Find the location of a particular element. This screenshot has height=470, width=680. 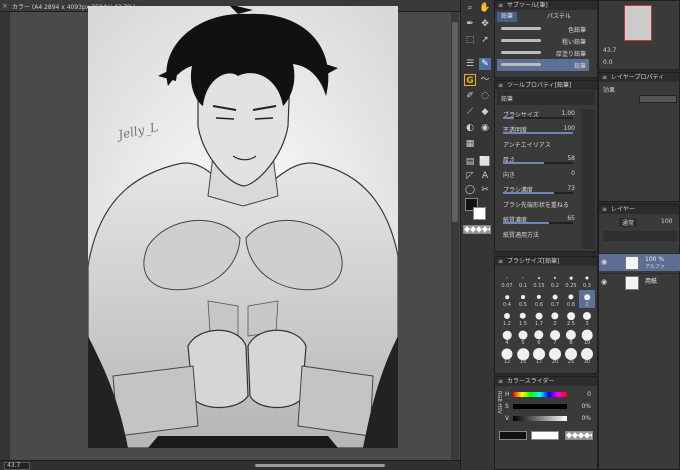

line-correct-icon: ✂ is located at coordinates (485, 190).